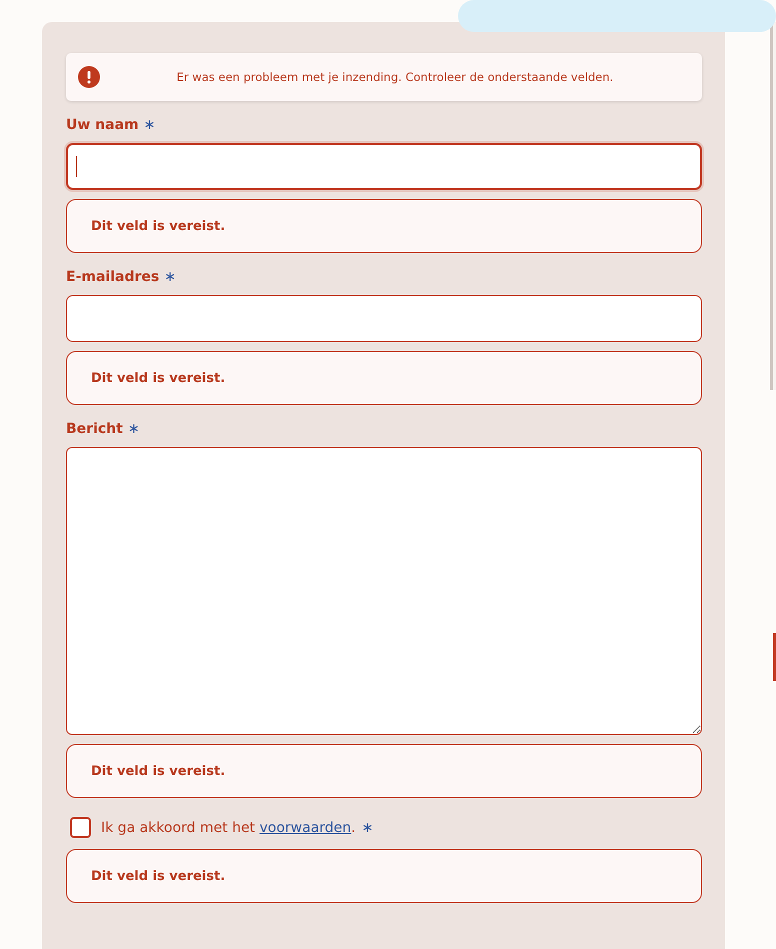 Image resolution: width=776 pixels, height=949 pixels. What do you see at coordinates (228, 828) in the screenshot?
I see `consent-label: Ik ga akkoord met het voorwaarden.` at bounding box center [228, 828].